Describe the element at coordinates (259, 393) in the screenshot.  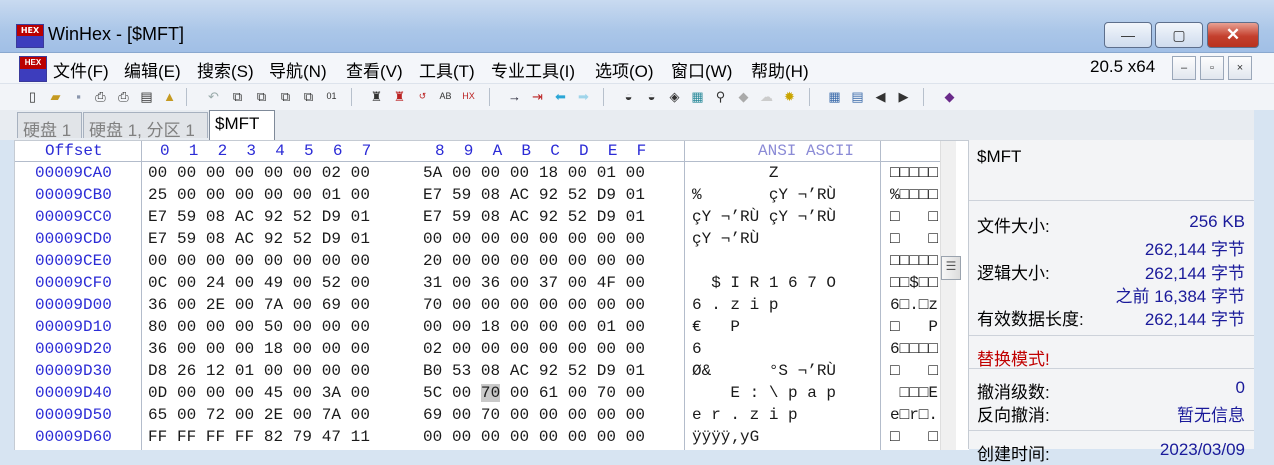
I see `hex-bytes-left: 0D 00 00 00 45 00 3A 00` at that location.